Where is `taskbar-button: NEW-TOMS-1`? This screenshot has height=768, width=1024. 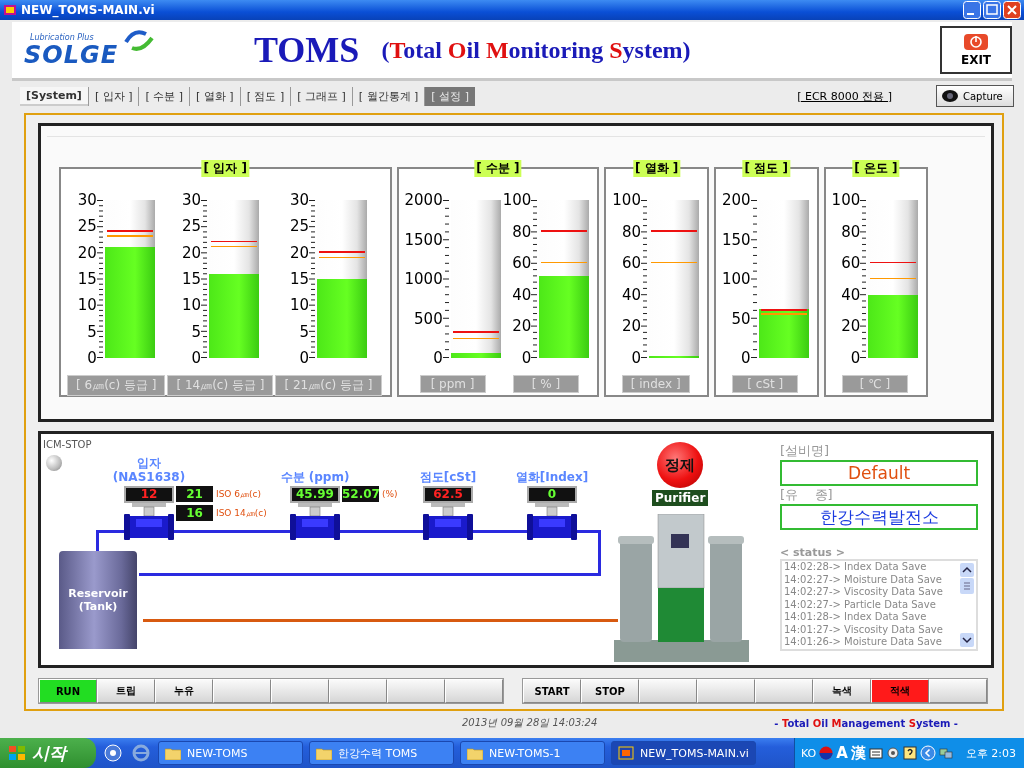
taskbar-button: NEW-TOMS-1 is located at coordinates (532, 753).